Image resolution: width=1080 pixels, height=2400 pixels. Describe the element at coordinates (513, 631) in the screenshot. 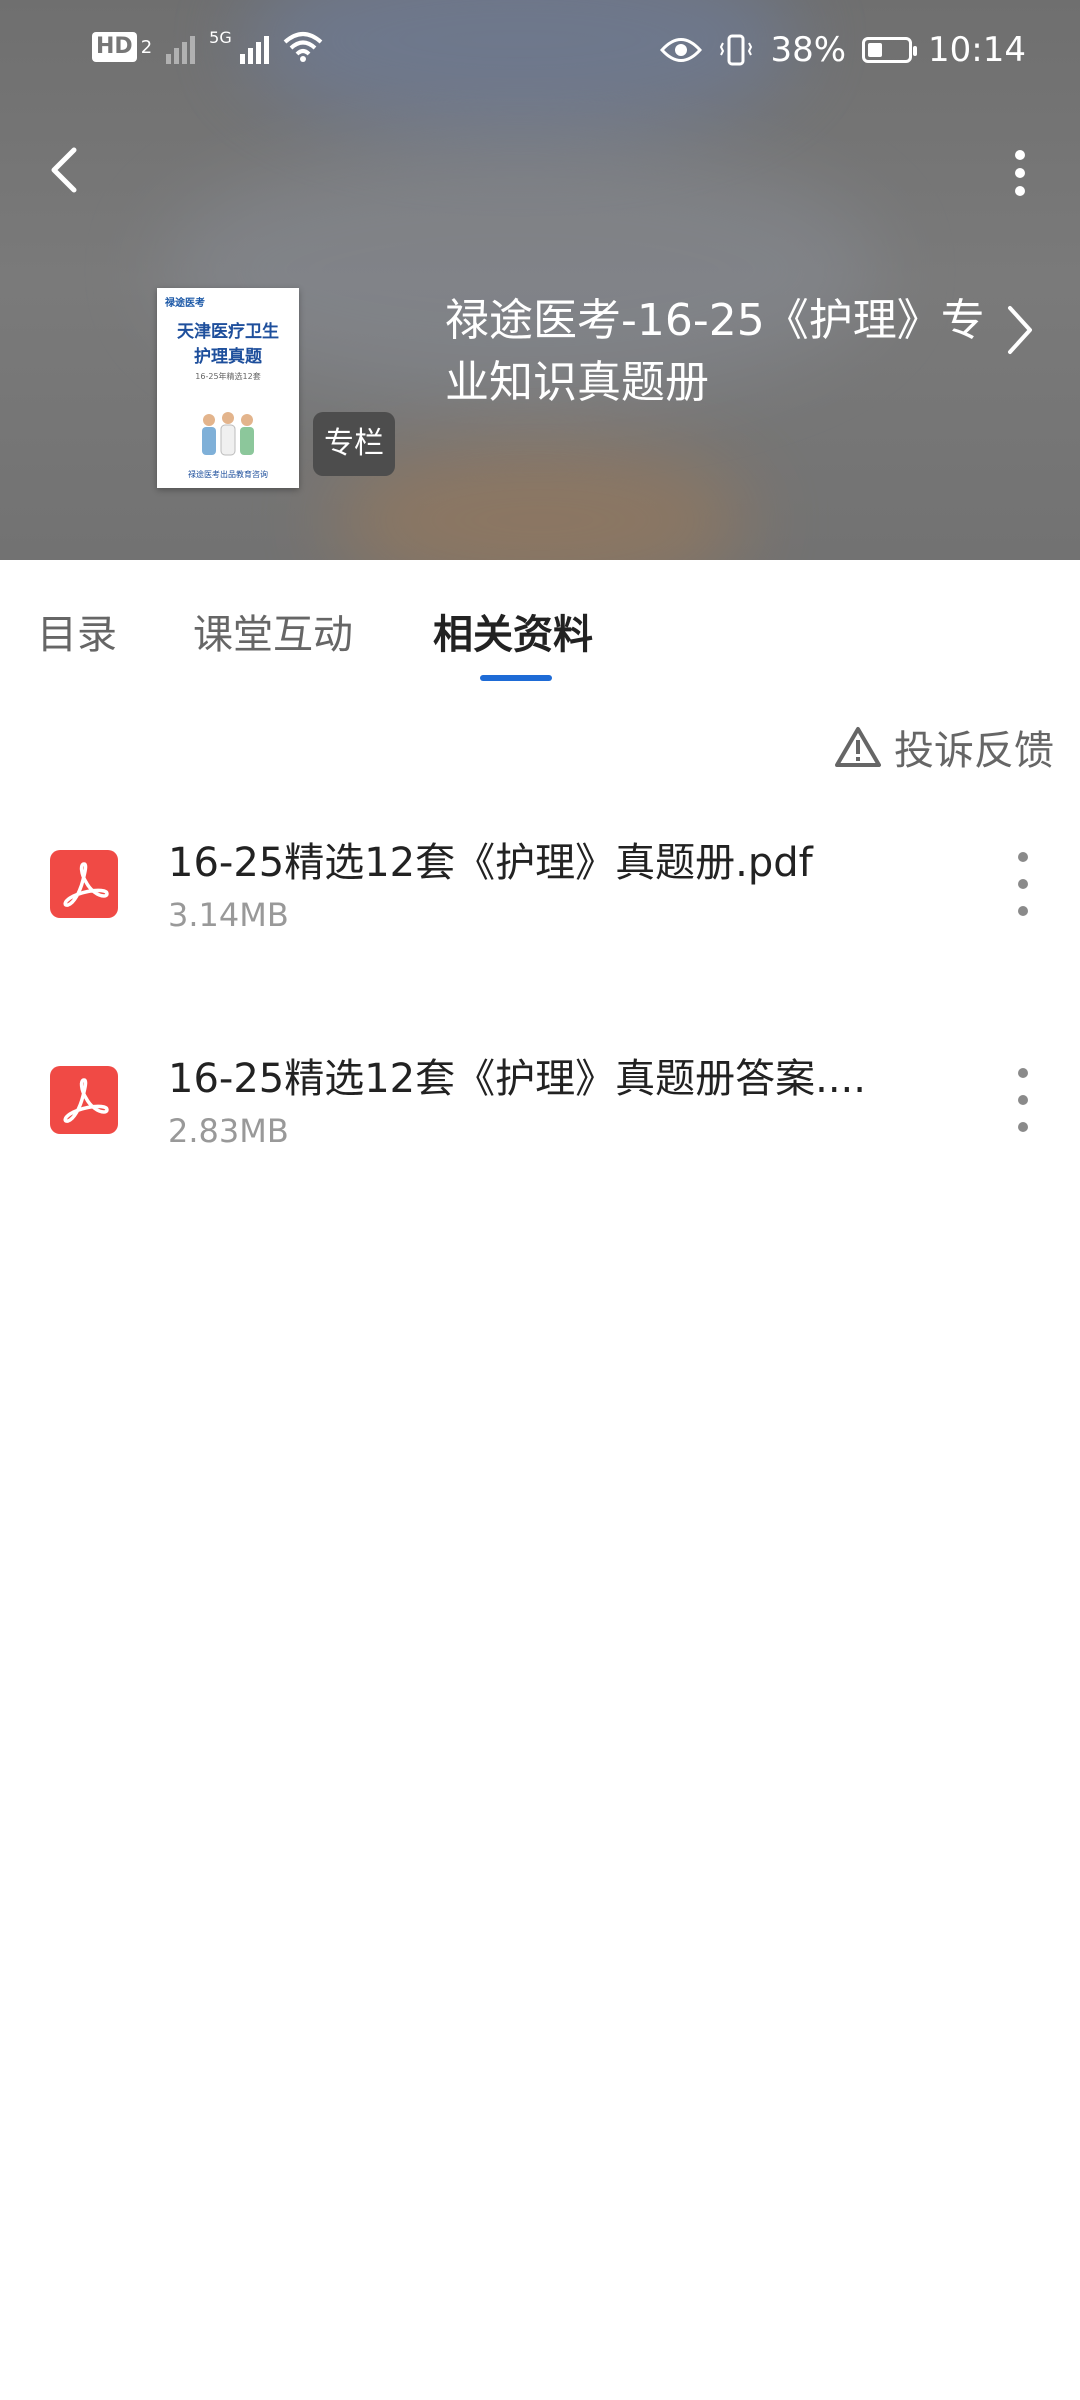

I see `tab-related-materials: 相关资料` at that location.